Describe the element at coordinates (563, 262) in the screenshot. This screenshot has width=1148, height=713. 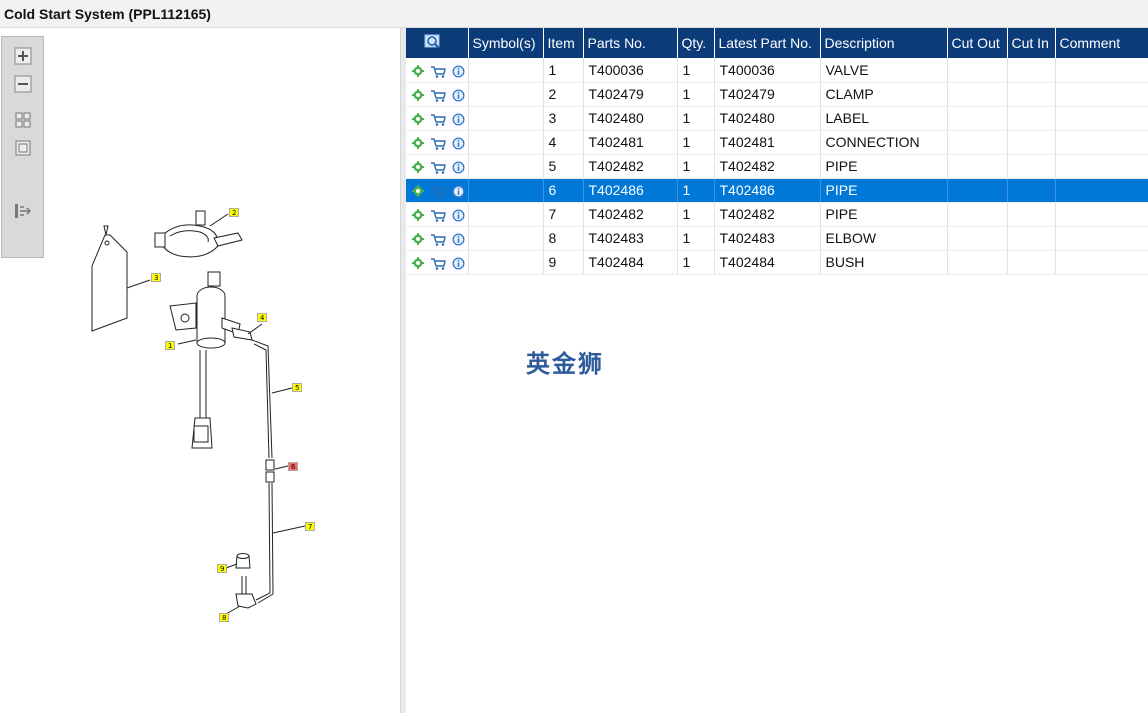
I see `cell-item: 9` at that location.